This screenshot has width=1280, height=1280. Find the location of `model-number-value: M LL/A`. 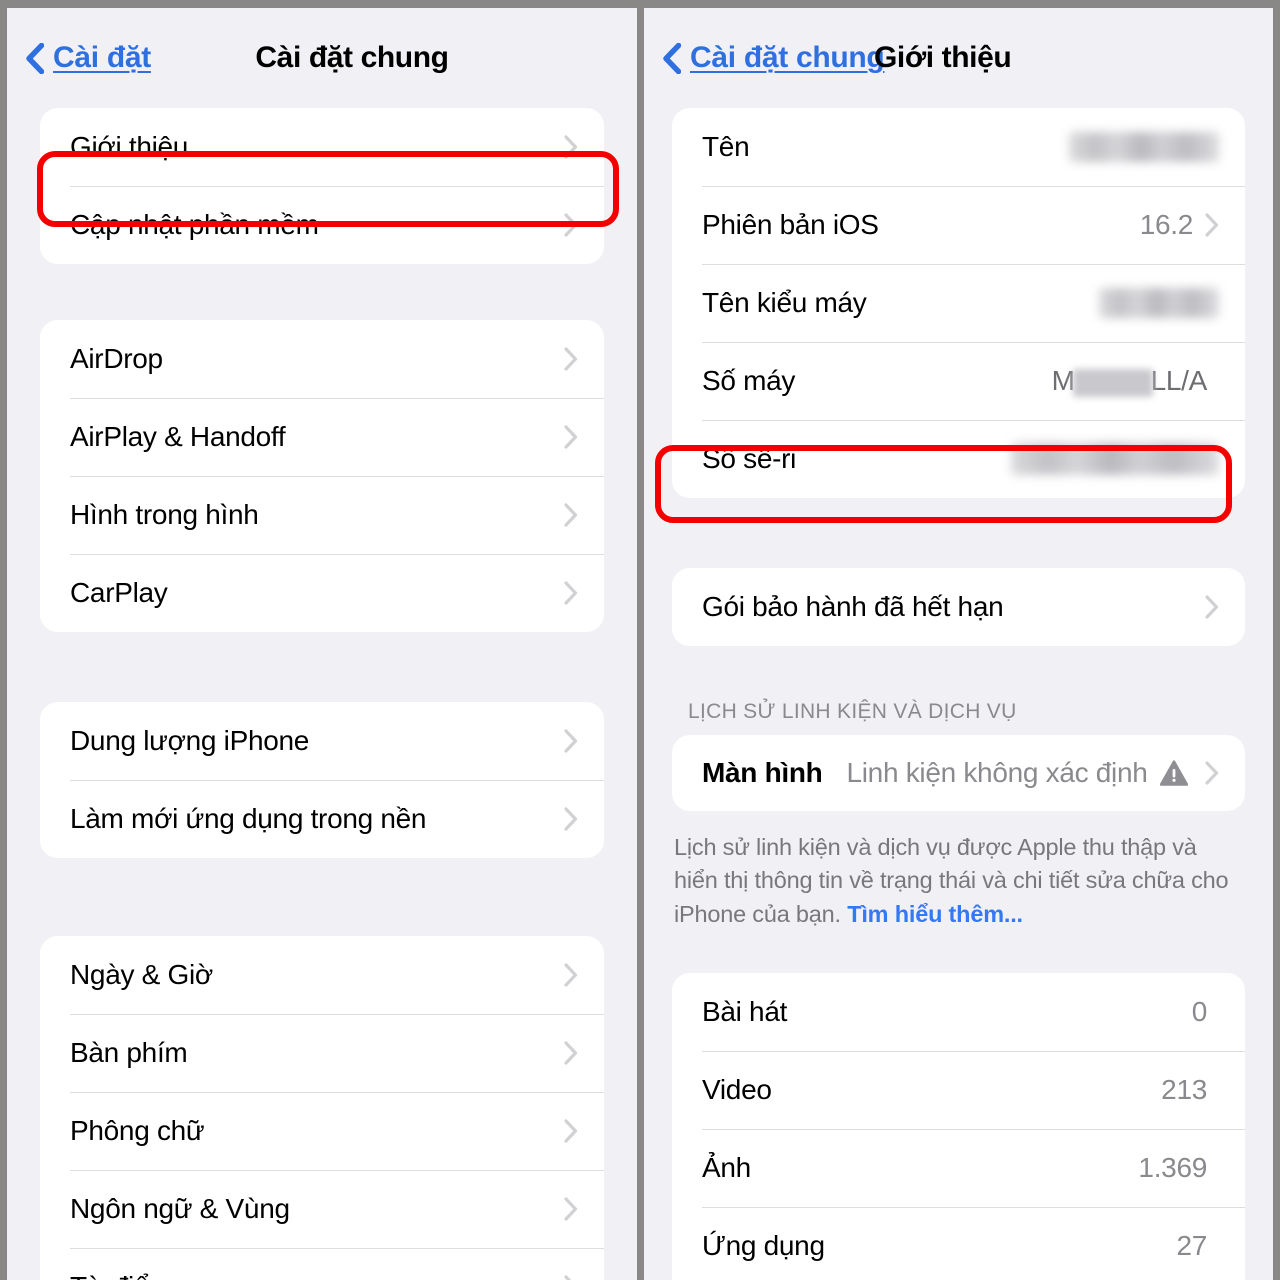

model-number-value: M LL/A is located at coordinates (1129, 381).